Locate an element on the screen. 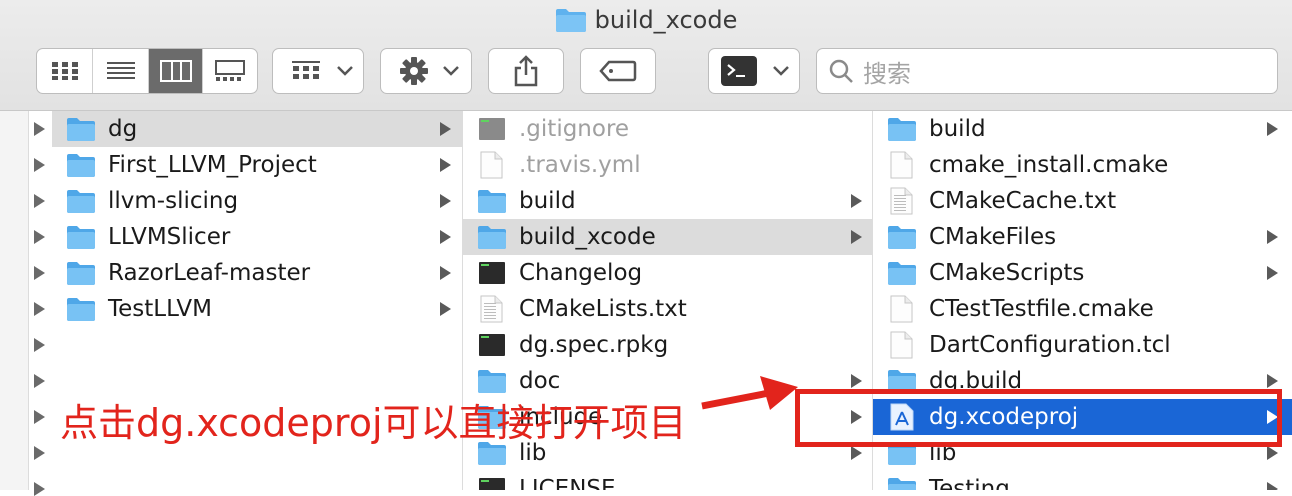 This screenshot has width=1292, height=496. file-name: dg.spec.rpkg is located at coordinates (594, 345).